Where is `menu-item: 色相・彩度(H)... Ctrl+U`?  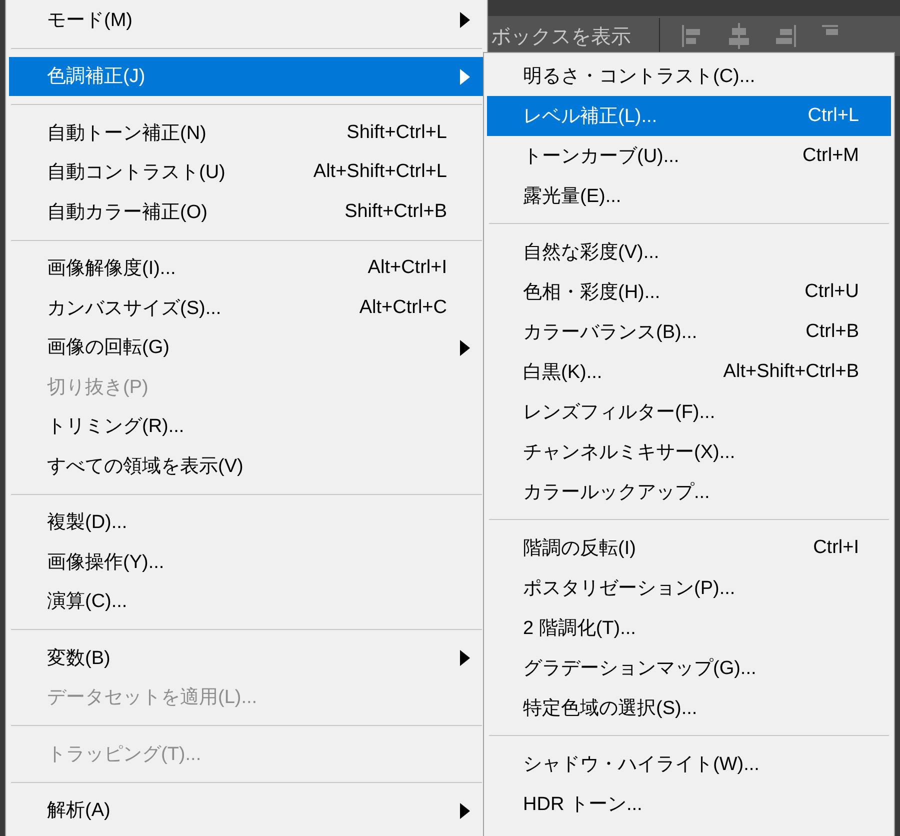
menu-item: 色相・彩度(H)... Ctrl+U is located at coordinates (689, 292).